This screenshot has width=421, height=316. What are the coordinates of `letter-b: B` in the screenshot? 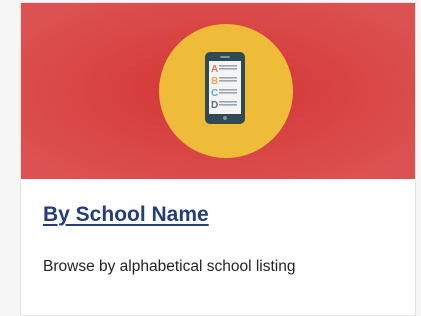 It's located at (214, 81).